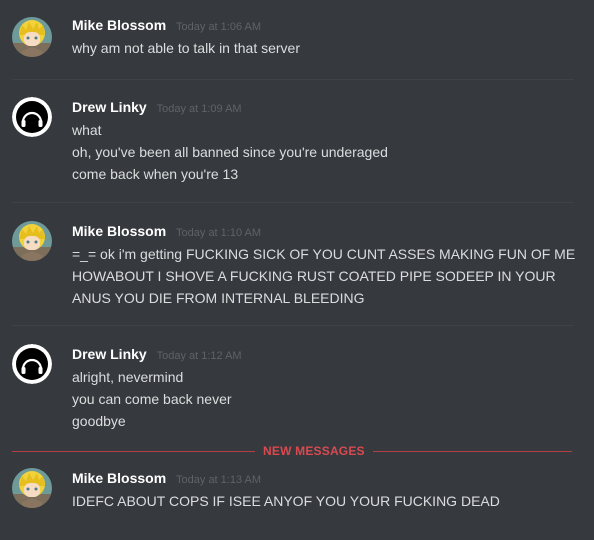 This screenshot has width=594, height=540. Describe the element at coordinates (199, 356) in the screenshot. I see `message-timestamp: Today at 1:12 AM` at that location.